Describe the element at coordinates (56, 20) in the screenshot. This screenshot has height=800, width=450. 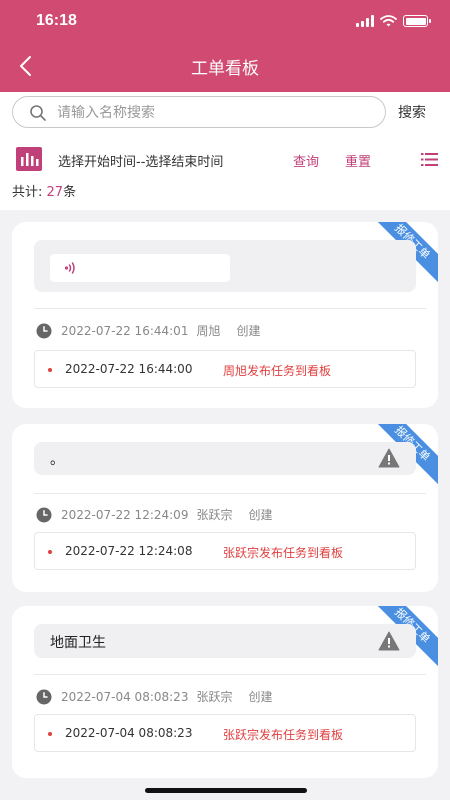
I see `status-time: 16:18` at that location.